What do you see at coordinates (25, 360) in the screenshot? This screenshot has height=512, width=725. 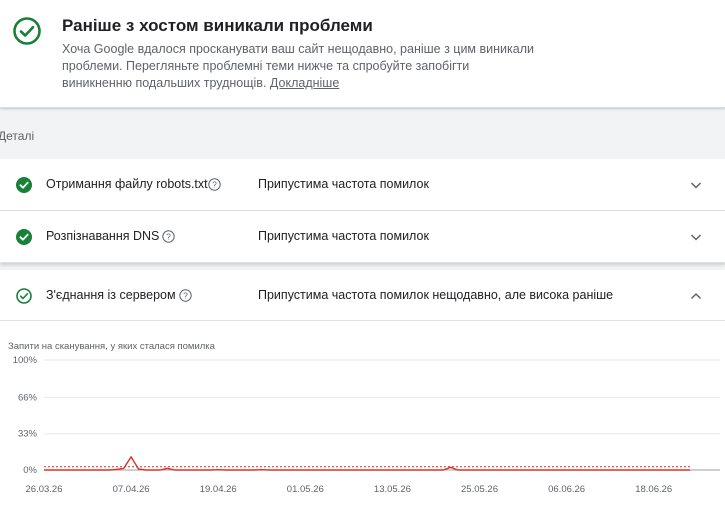 I see `y-tick-label: 100%` at bounding box center [25, 360].